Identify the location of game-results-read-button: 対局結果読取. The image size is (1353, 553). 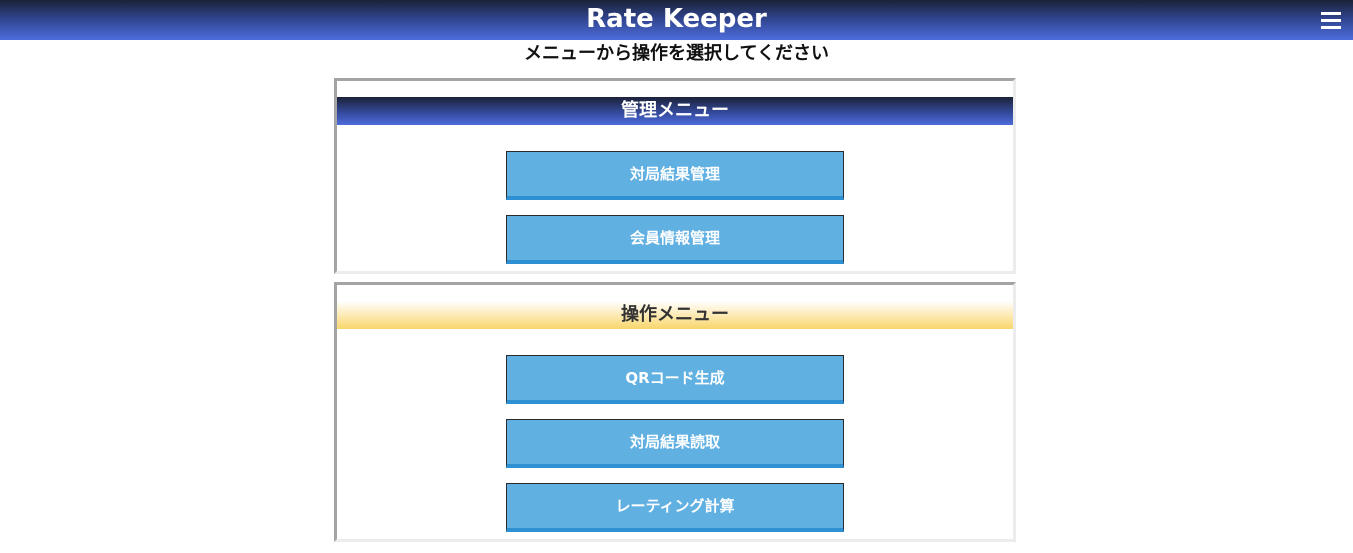
(675, 443).